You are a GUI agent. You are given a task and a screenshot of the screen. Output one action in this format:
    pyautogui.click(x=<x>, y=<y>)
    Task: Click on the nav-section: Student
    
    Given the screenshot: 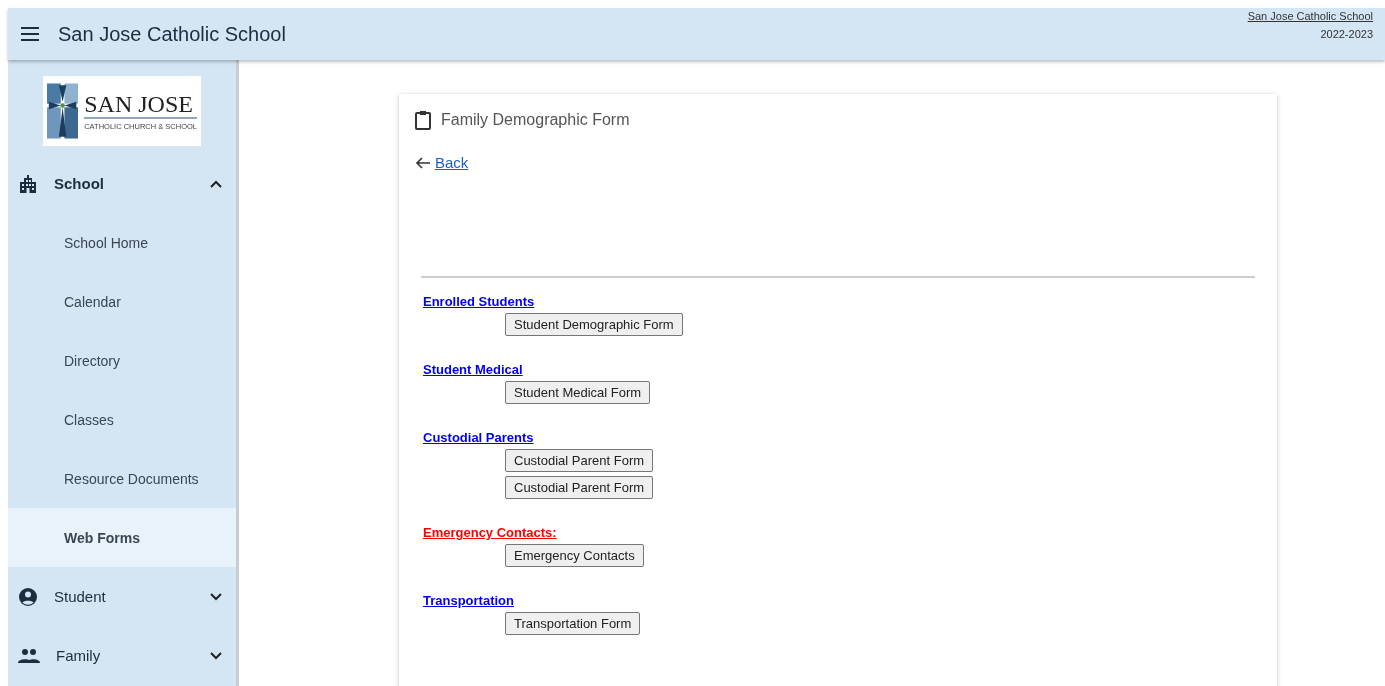 What is the action you would take?
    pyautogui.click(x=122, y=596)
    